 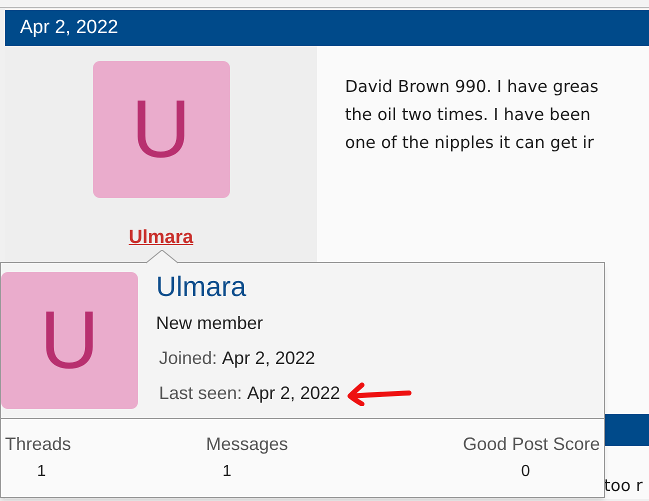 I want to click on stat-label: Good Post Score, so click(x=531, y=444).